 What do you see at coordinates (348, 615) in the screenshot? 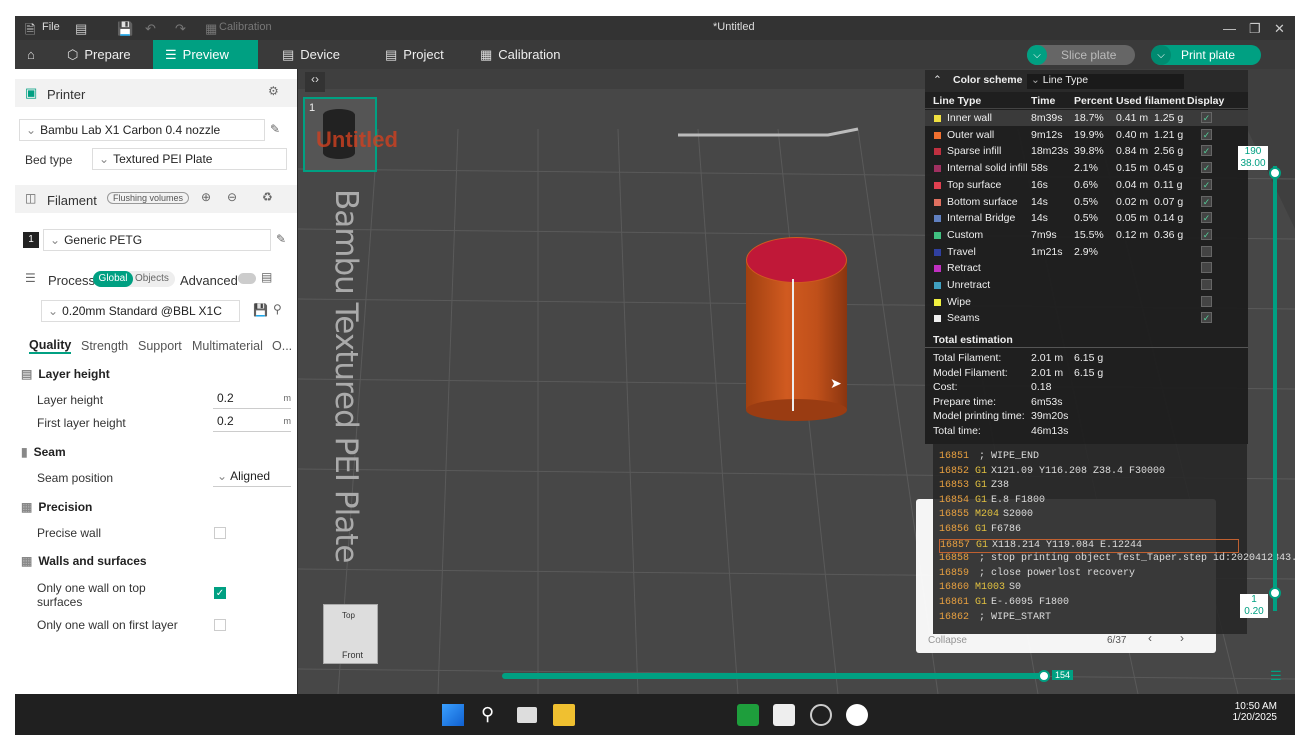
I see `view-cube-top: Top` at bounding box center [348, 615].